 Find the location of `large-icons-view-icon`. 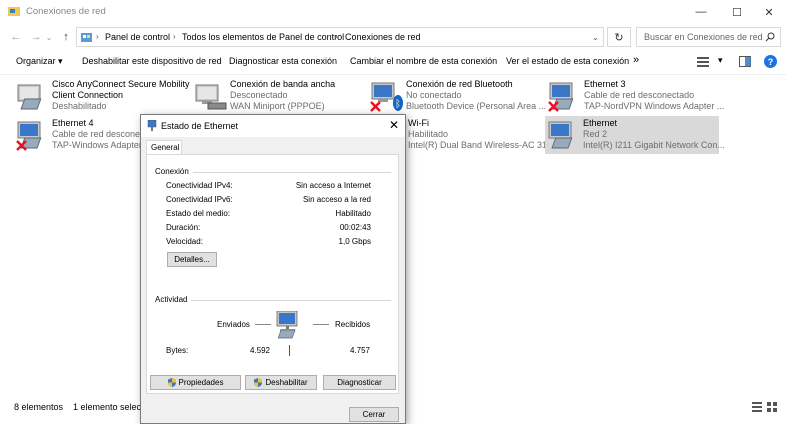

large-icons-view-icon is located at coordinates (772, 407).